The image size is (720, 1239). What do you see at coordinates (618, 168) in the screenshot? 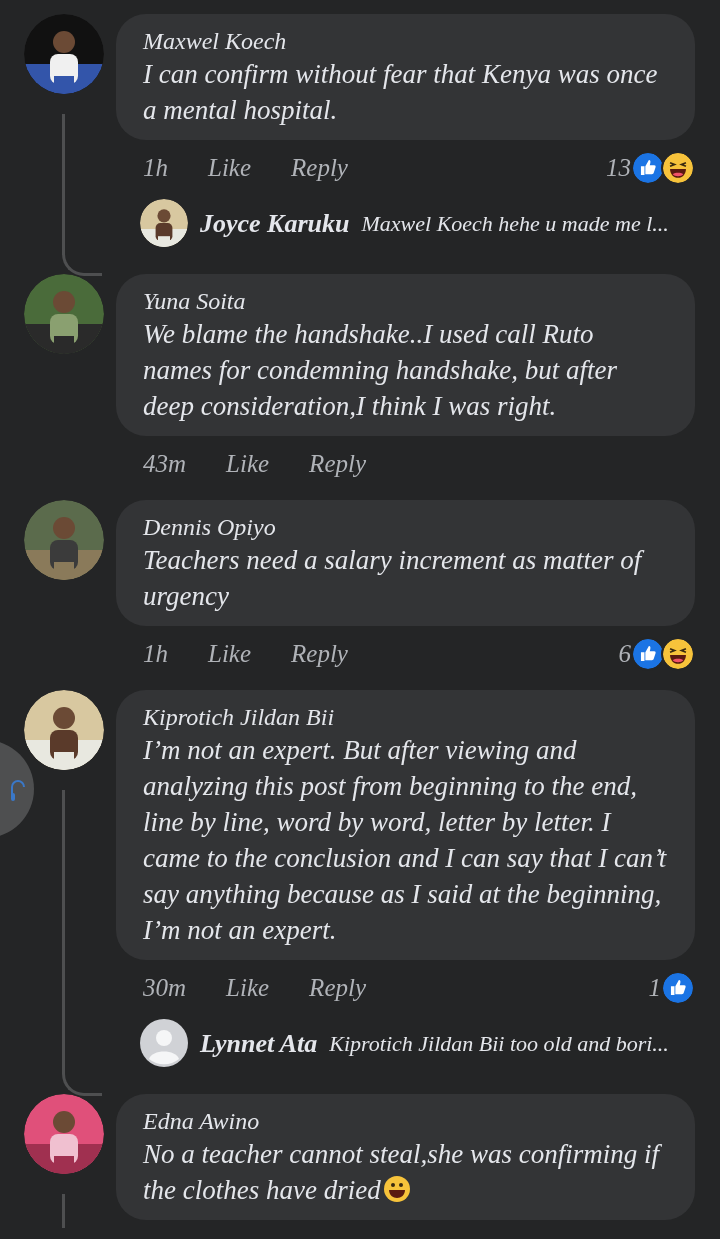
I see `reaction-count: 13` at bounding box center [618, 168].